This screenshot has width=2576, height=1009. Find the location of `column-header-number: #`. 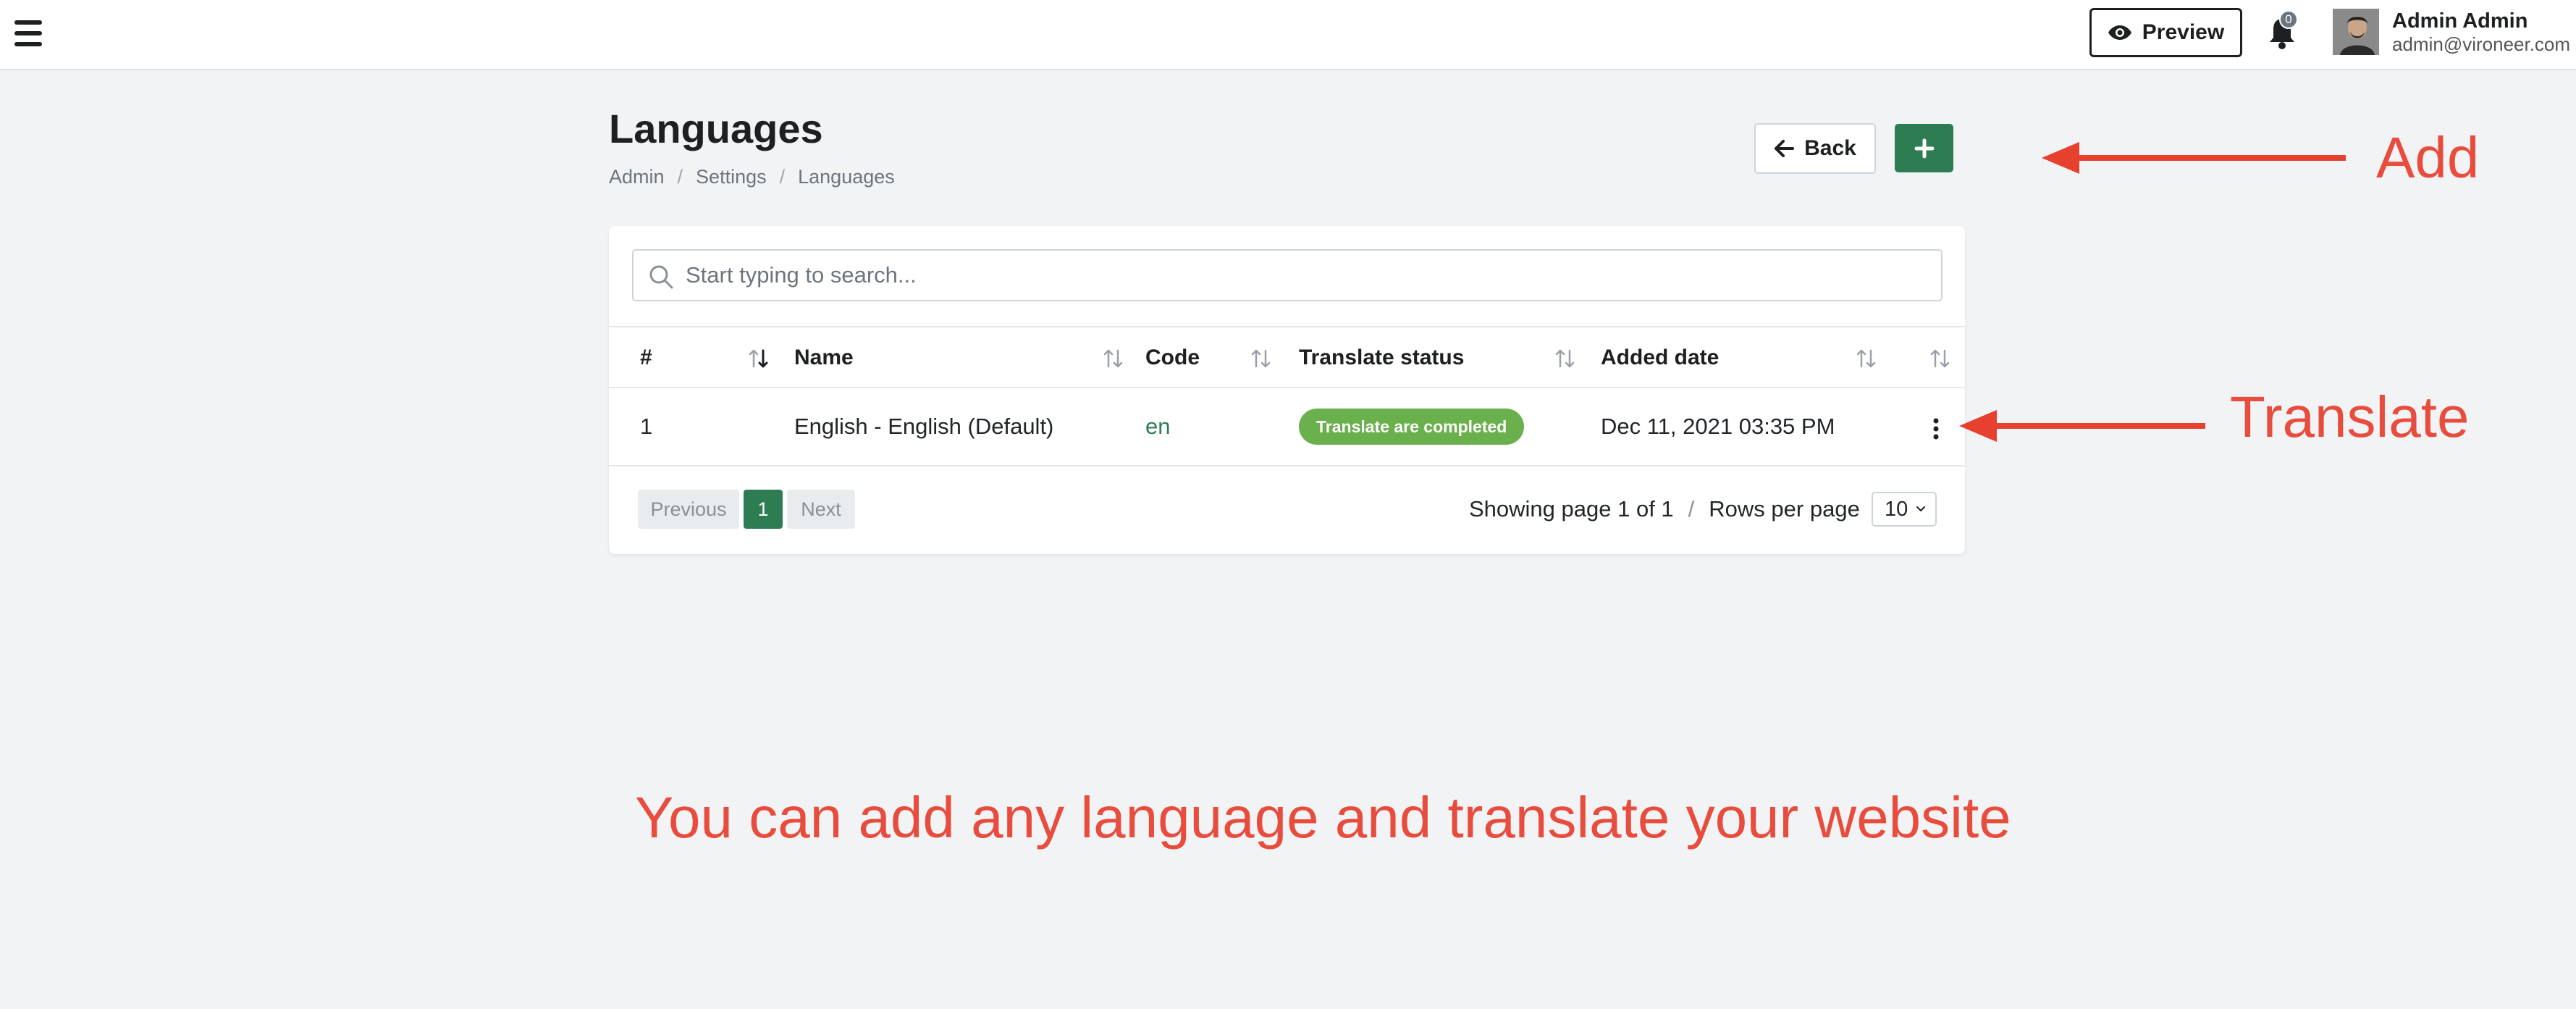

column-header-number: # is located at coordinates (646, 357).